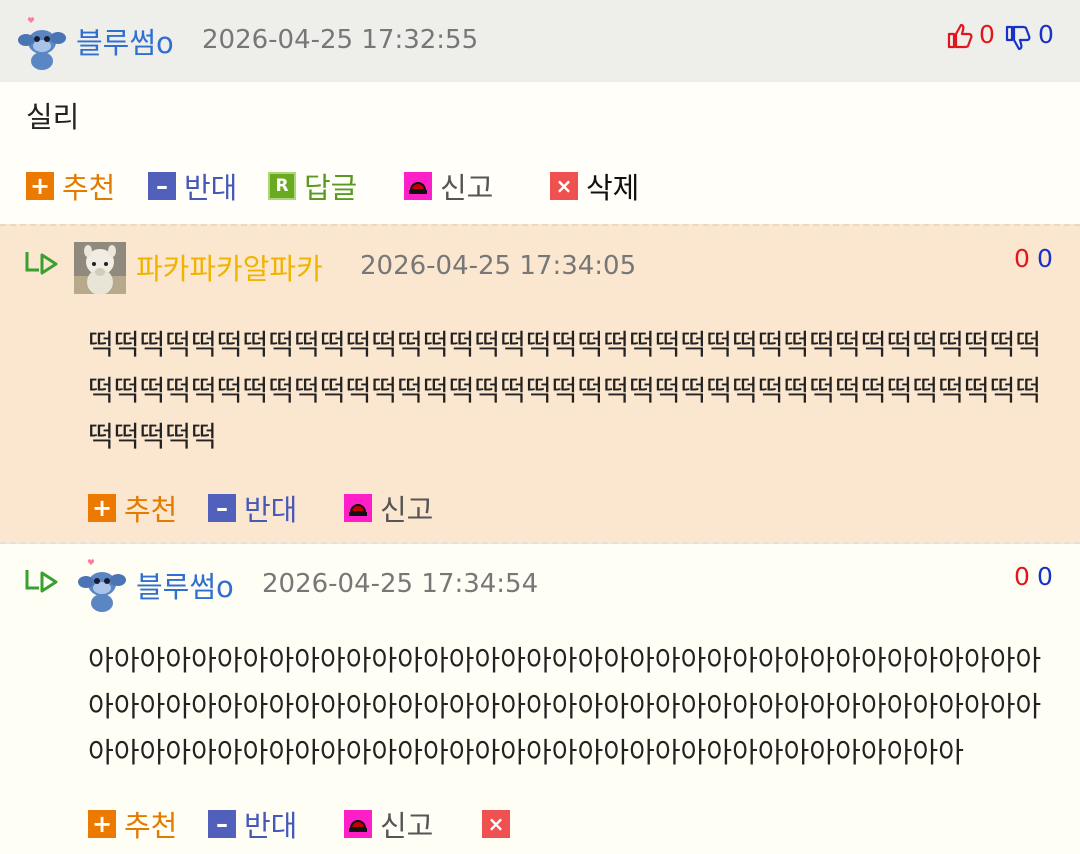 Image resolution: width=1080 pixels, height=854 pixels. What do you see at coordinates (400, 584) in the screenshot?
I see `comment-timestamp: 2026-04-25 17:34:54` at bounding box center [400, 584].